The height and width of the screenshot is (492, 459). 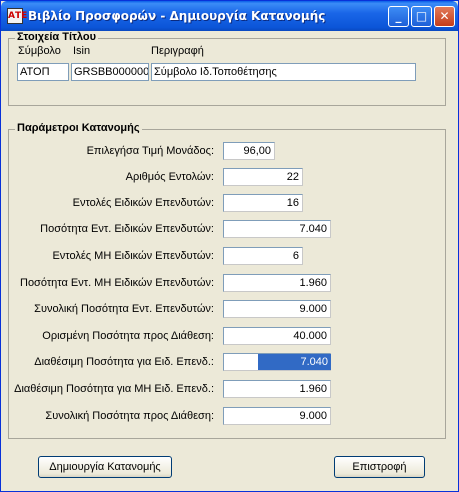 I want to click on symbol-field: ΑΤΟΠ, so click(x=43, y=72).